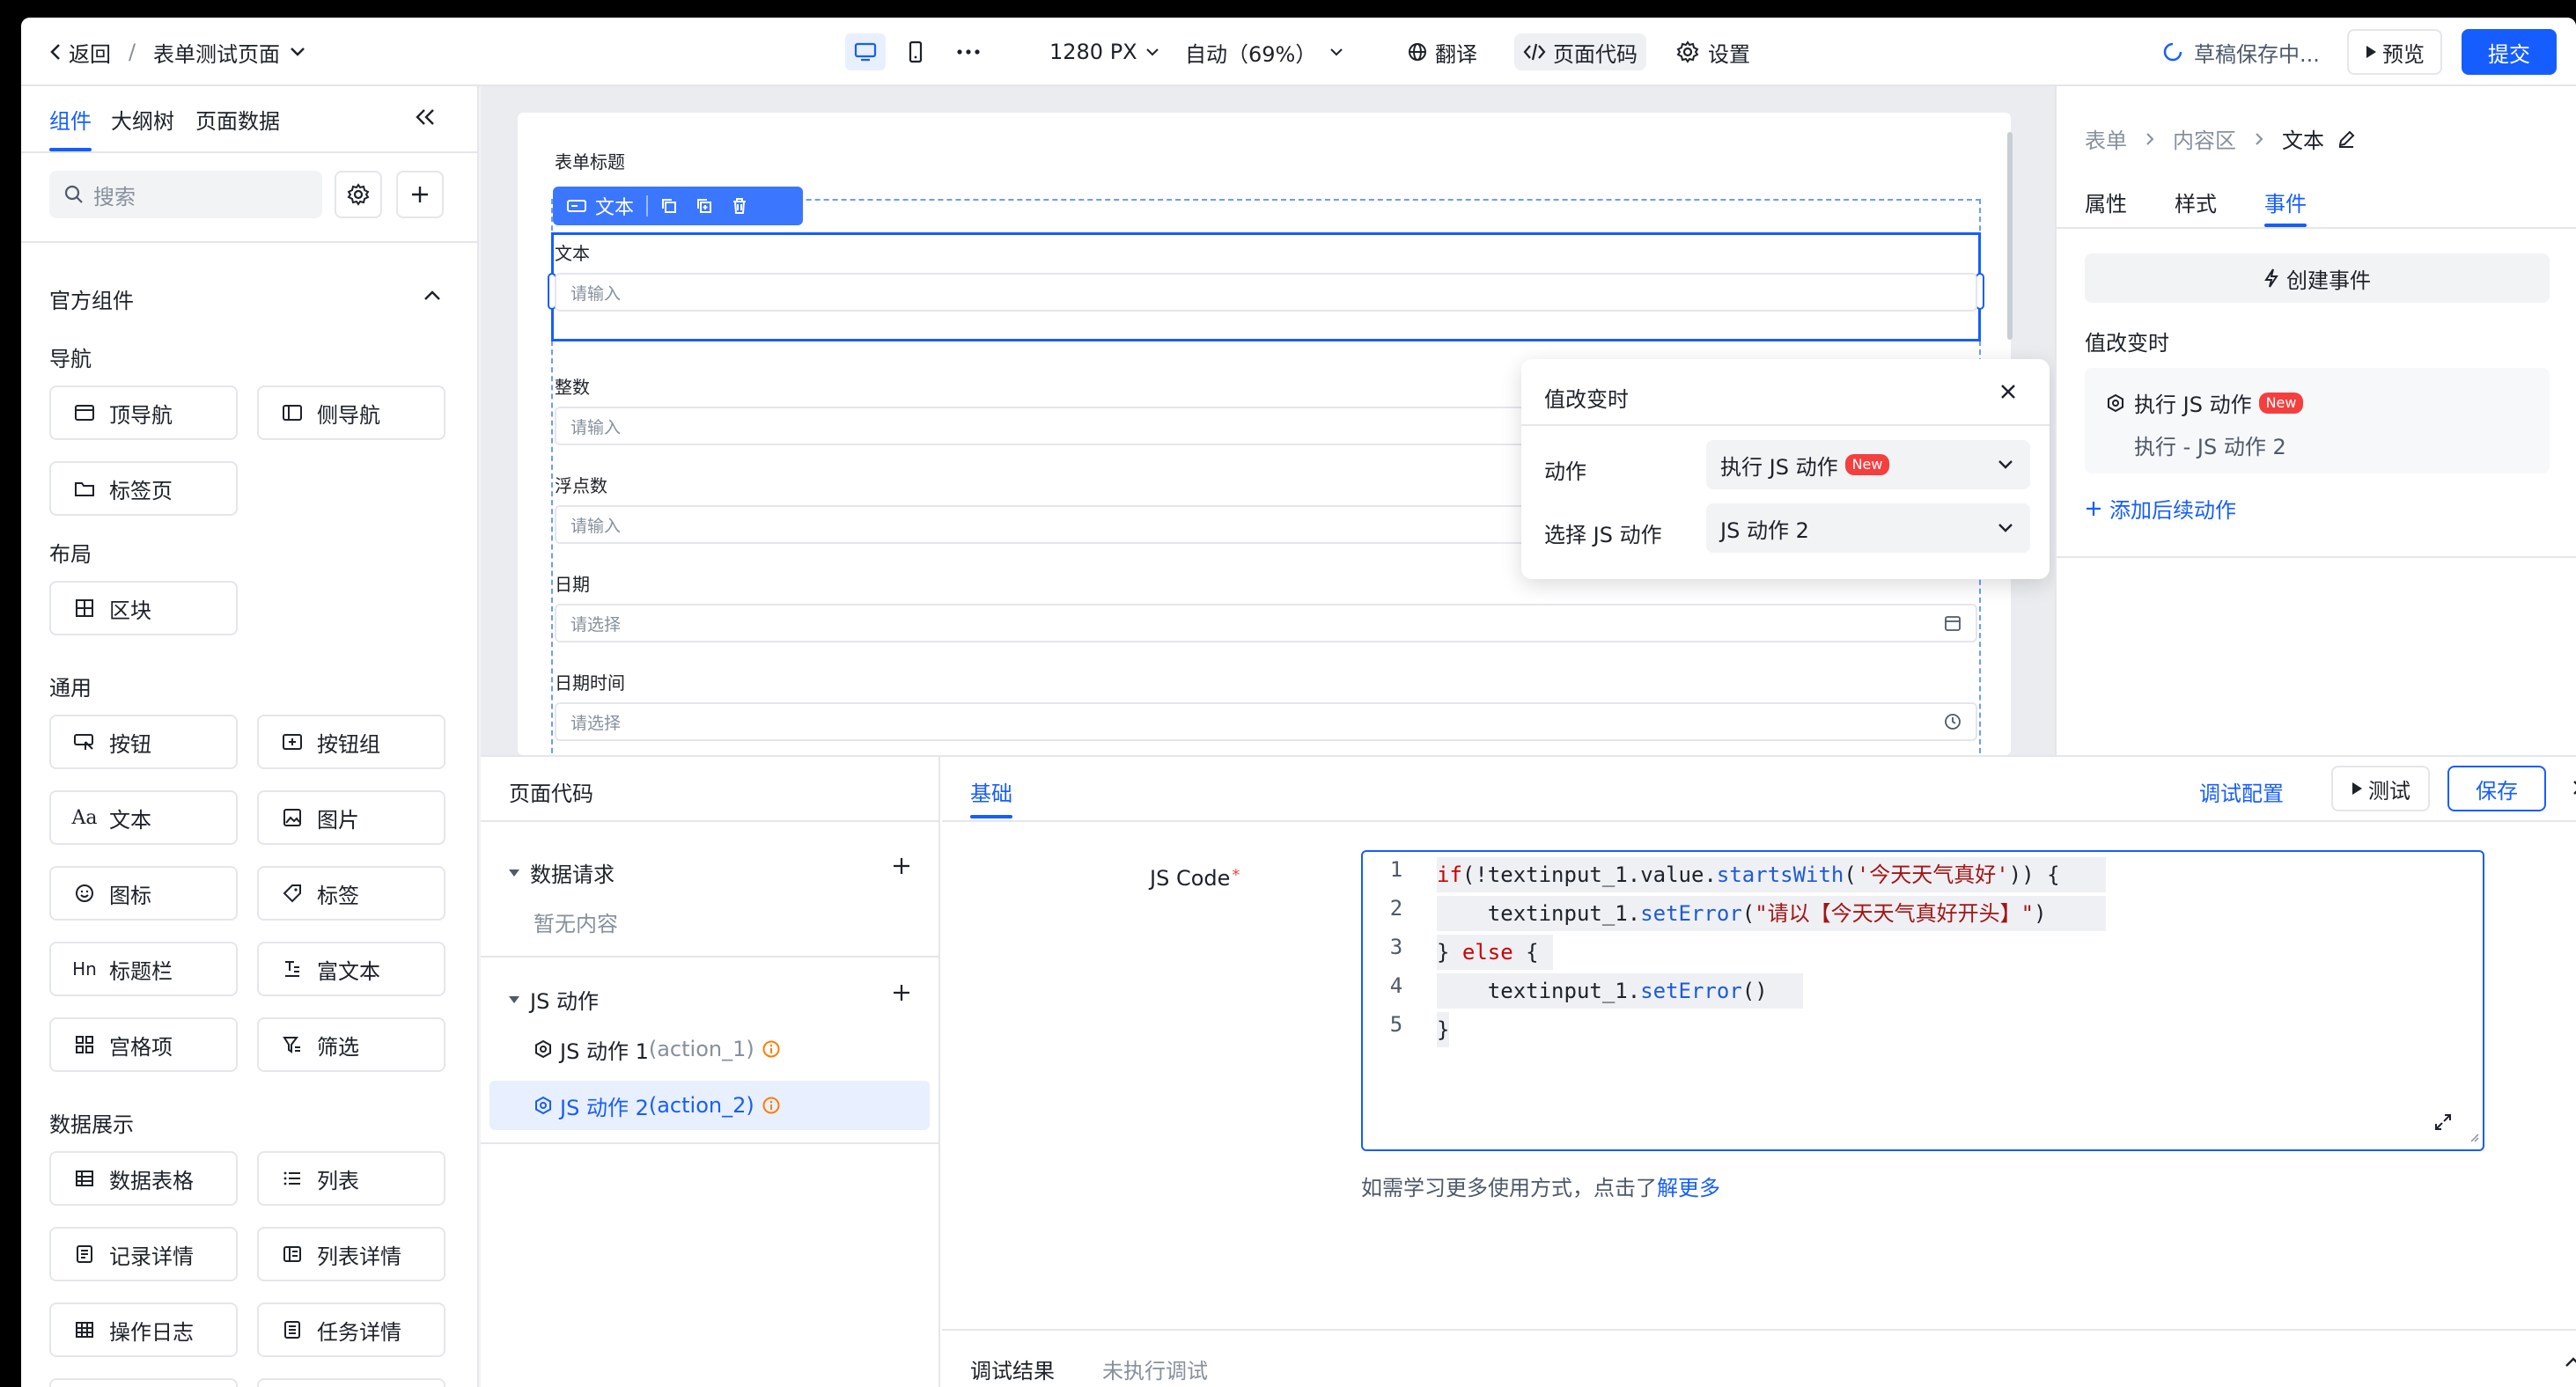 This screenshot has width=2576, height=1387. Describe the element at coordinates (433, 297) in the screenshot. I see `collapse-section-button` at that location.